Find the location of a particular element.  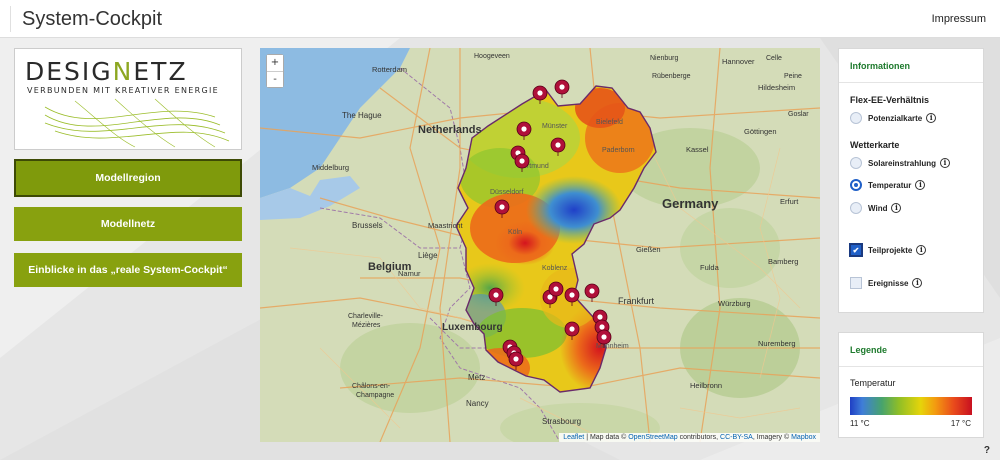

map-label-frankfurt: Frankfurt is located at coordinates (636, 301).